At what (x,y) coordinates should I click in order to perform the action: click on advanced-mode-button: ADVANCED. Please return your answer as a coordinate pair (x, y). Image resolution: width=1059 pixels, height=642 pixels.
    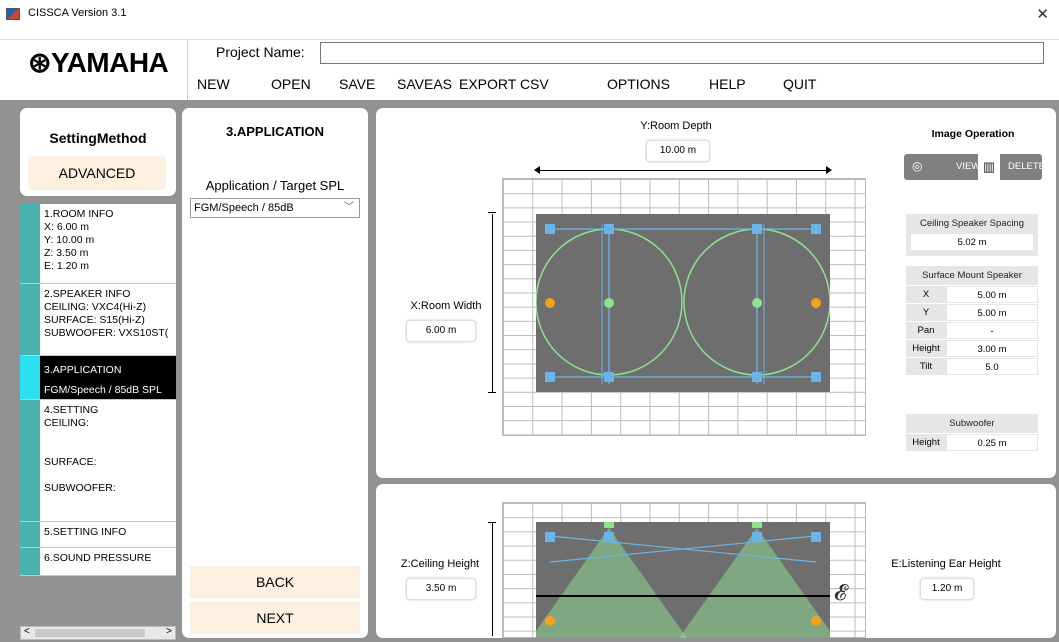
    Looking at the image, I should click on (97, 173).